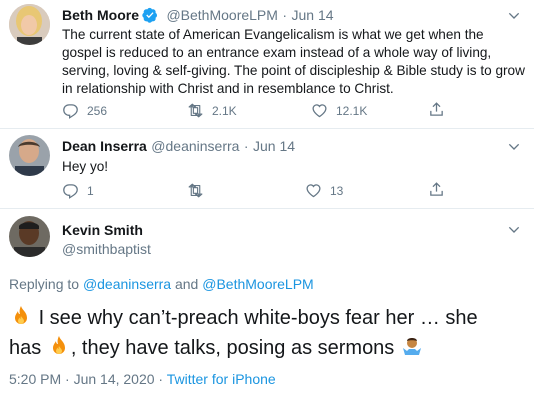  What do you see at coordinates (25, 348) in the screenshot?
I see `tweet-text-line2a: has` at bounding box center [25, 348].